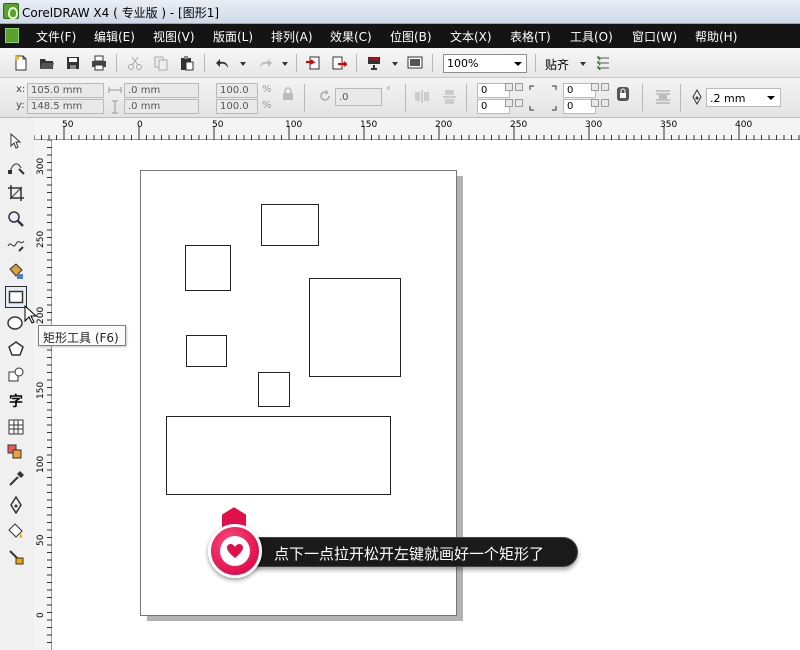  What do you see at coordinates (21, 89) in the screenshot?
I see `x-position-label: x:` at bounding box center [21, 89].